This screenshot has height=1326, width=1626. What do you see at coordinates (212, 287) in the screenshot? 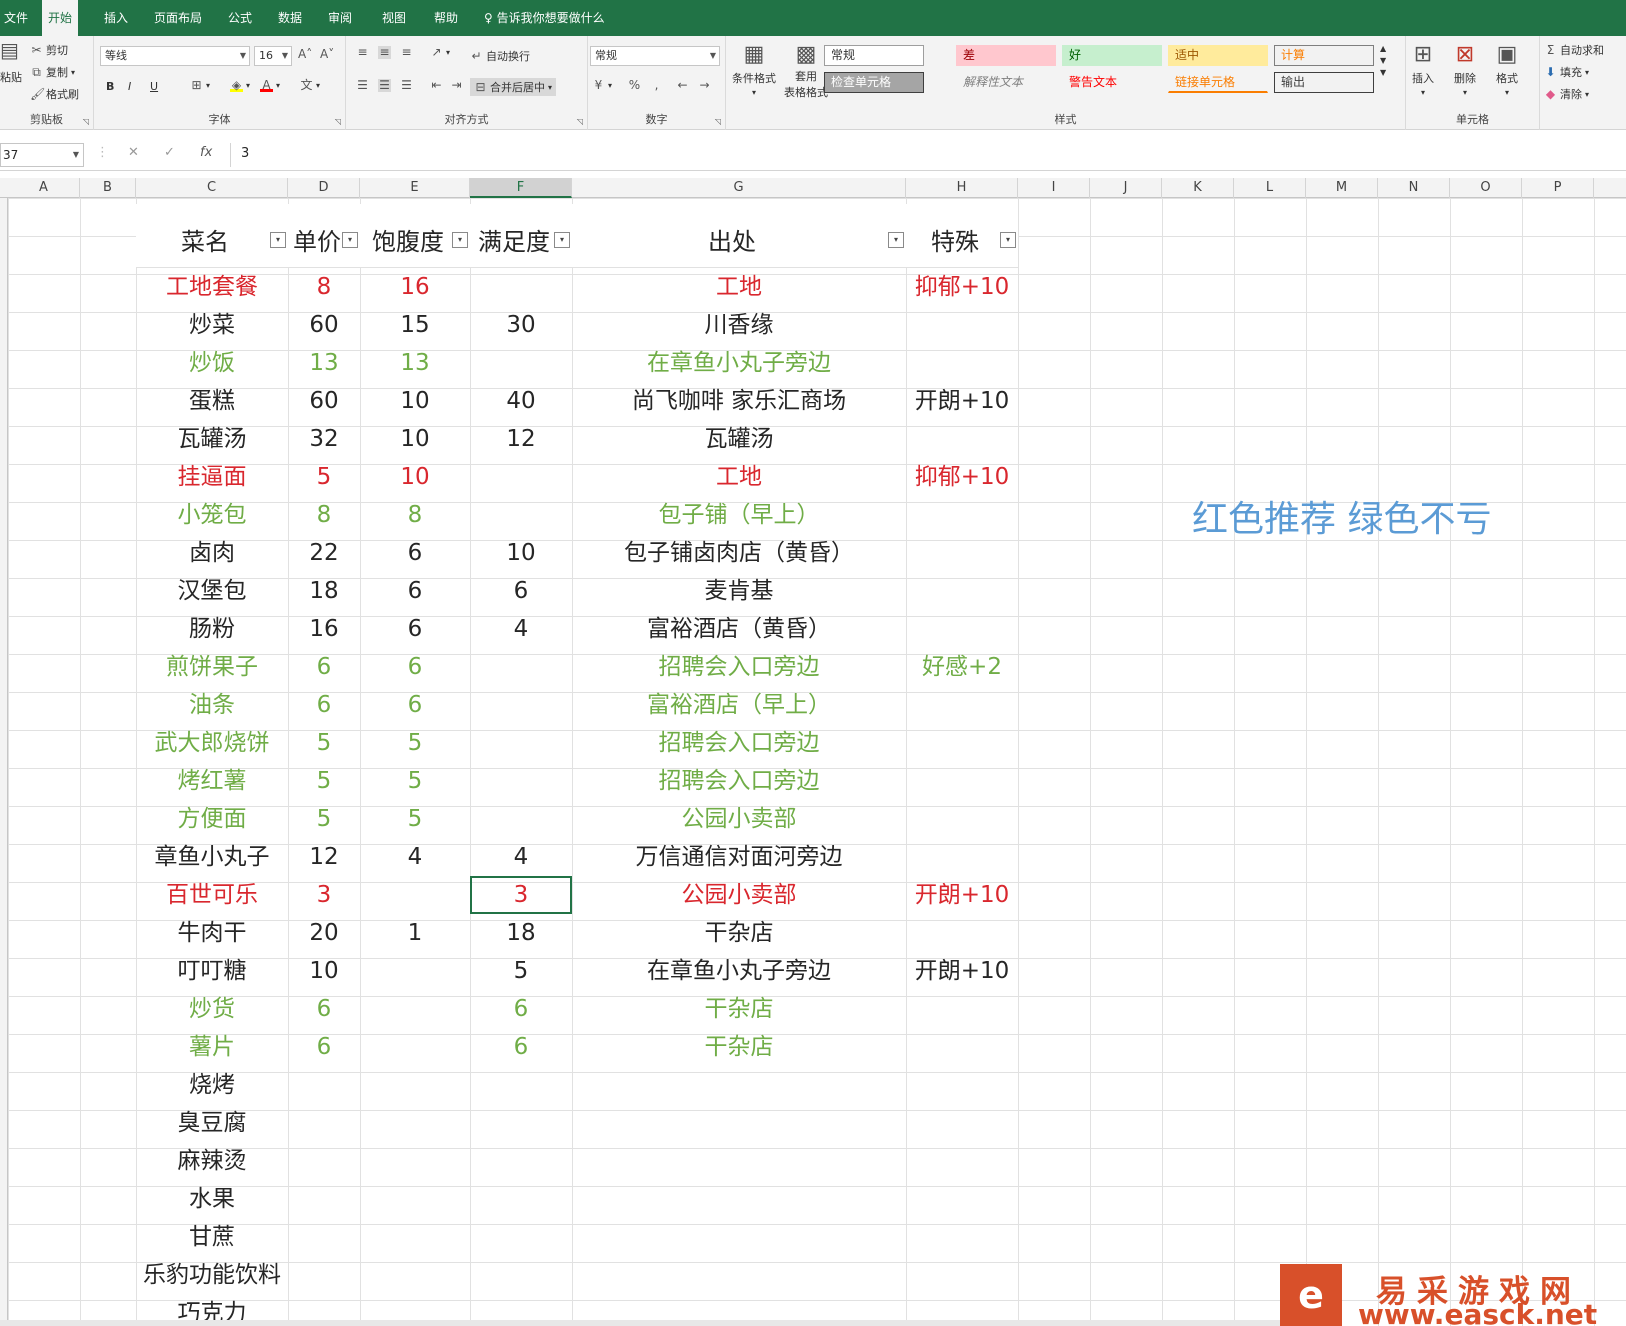
I see `table-cell: 工地套餐` at bounding box center [212, 287].